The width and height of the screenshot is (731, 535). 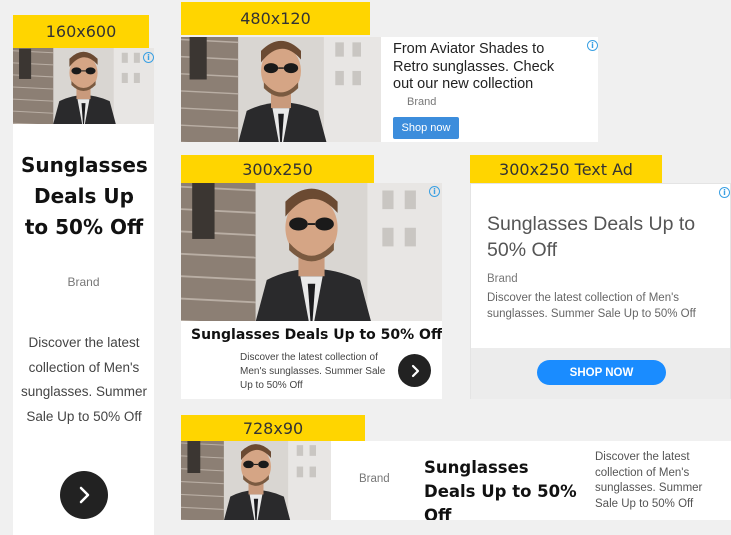 What do you see at coordinates (566, 169) in the screenshot?
I see `size-label-300x250-text-ad: 300x250 Text Ad` at bounding box center [566, 169].